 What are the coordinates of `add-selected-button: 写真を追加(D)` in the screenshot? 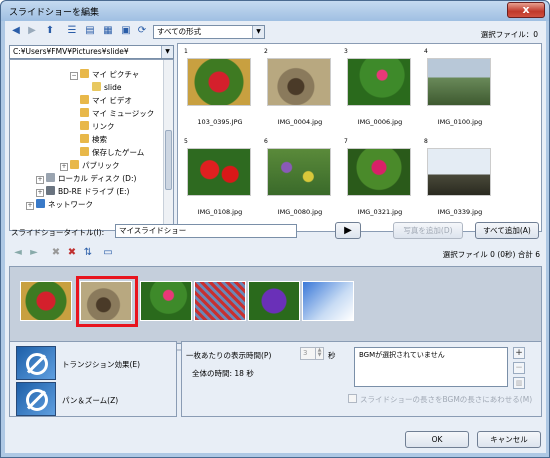 It's located at (428, 230).